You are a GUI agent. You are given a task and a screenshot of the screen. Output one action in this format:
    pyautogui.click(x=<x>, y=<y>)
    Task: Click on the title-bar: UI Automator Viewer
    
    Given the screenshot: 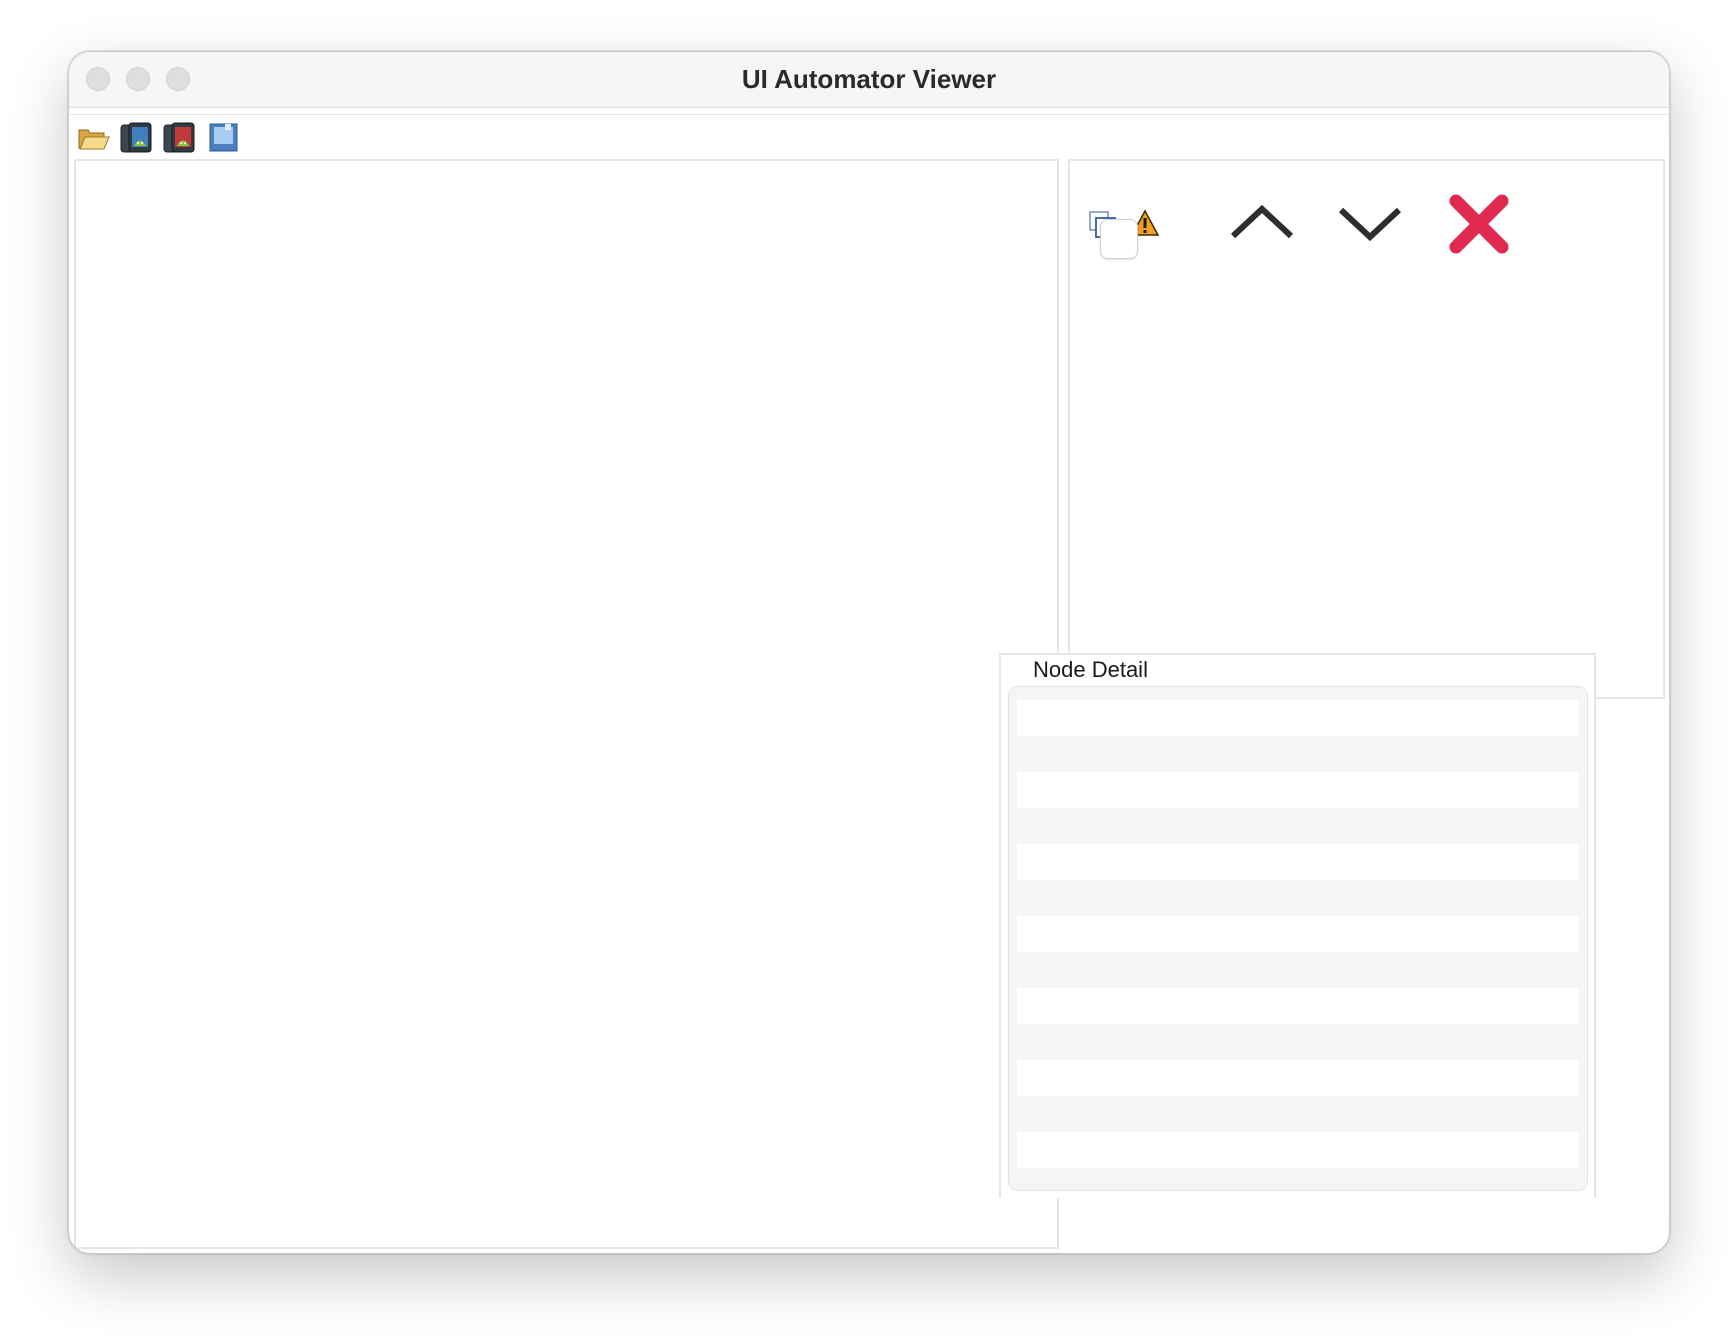 What is the action you would take?
    pyautogui.click(x=869, y=80)
    